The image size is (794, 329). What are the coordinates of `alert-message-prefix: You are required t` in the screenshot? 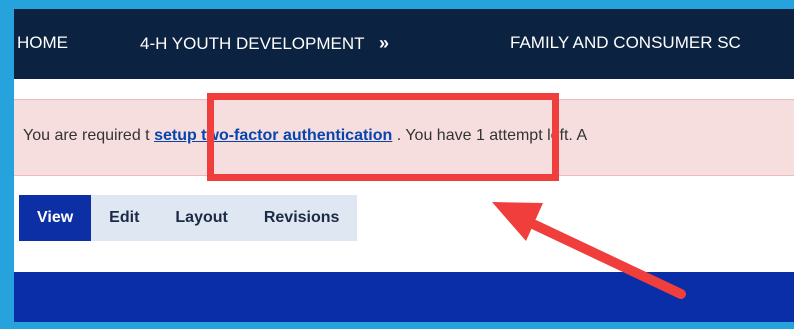 It's located at (86, 135).